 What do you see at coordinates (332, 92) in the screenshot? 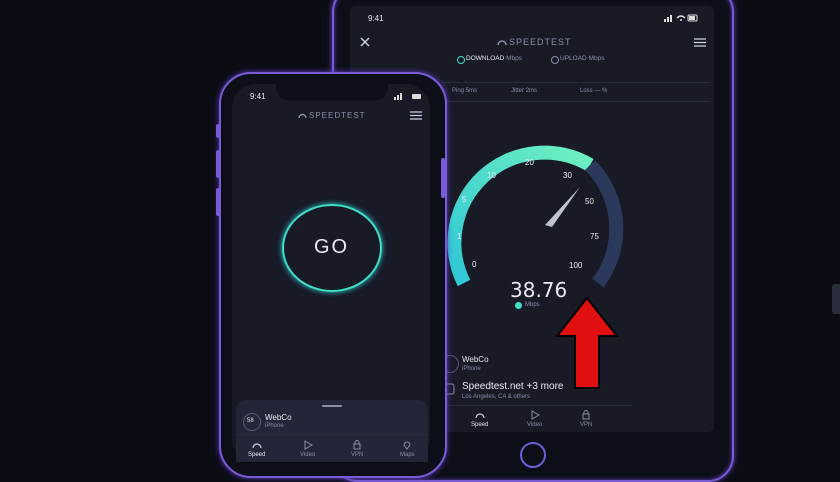
I see `phone-notch` at bounding box center [332, 92].